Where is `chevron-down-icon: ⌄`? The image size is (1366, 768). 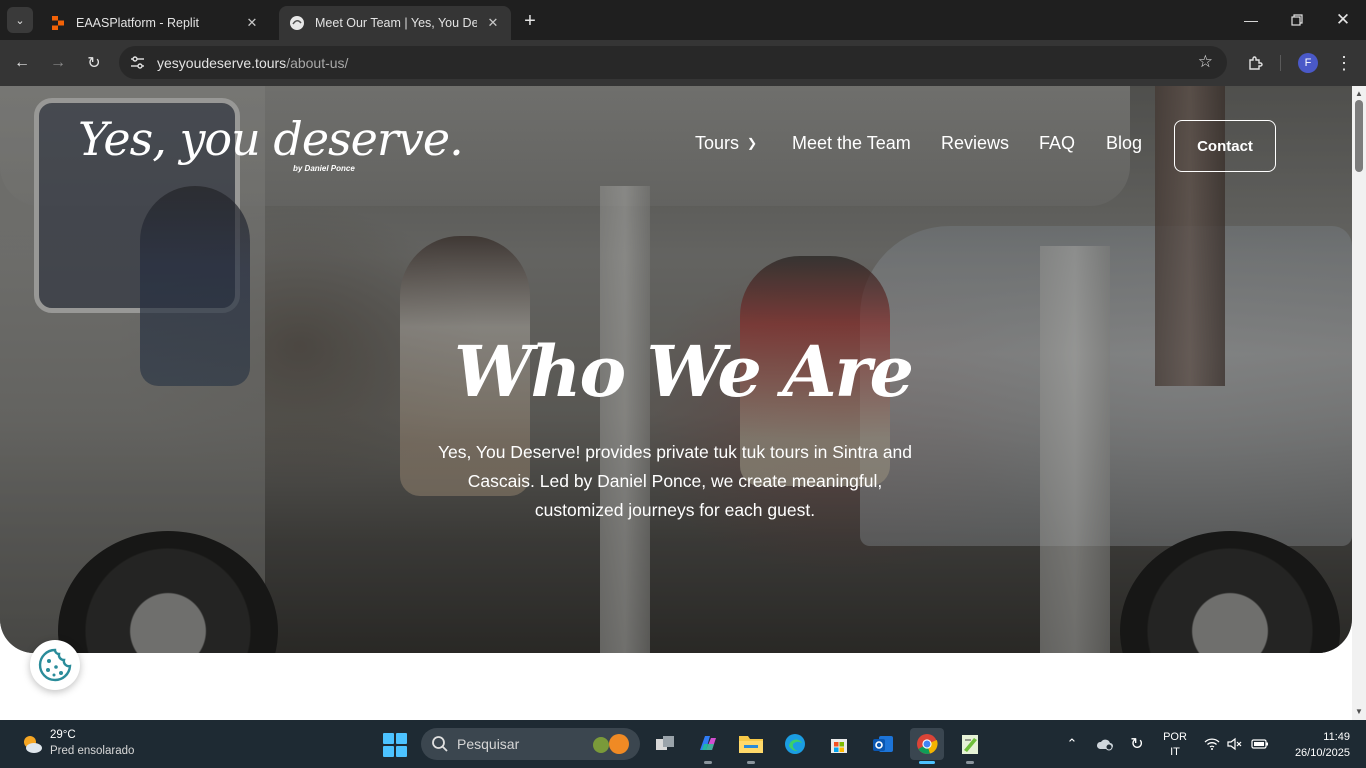
chevron-down-icon: ⌄ is located at coordinates (20, 20).